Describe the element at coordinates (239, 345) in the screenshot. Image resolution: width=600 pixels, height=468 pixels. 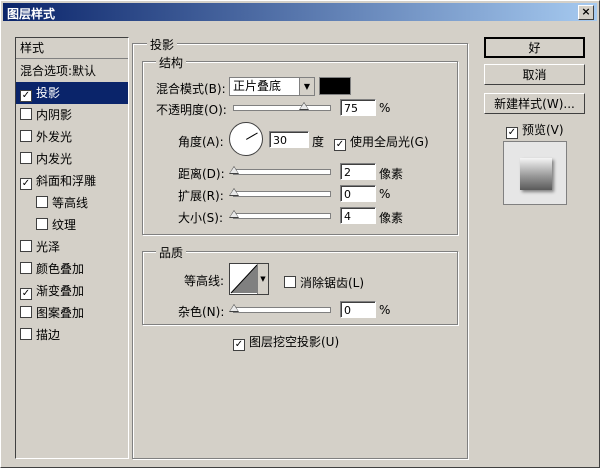
I see `knockout-check: ✓` at that location.